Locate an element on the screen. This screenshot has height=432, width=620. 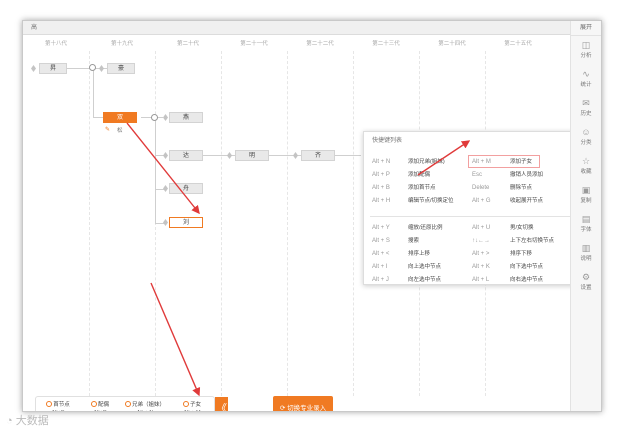
doc-icon: ▥ is located at coordinates (586, 248).